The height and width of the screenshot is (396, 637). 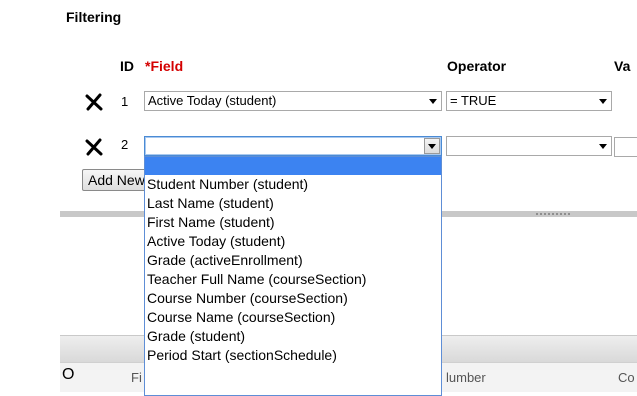 I want to click on field-column-header: *Field, so click(x=164, y=66).